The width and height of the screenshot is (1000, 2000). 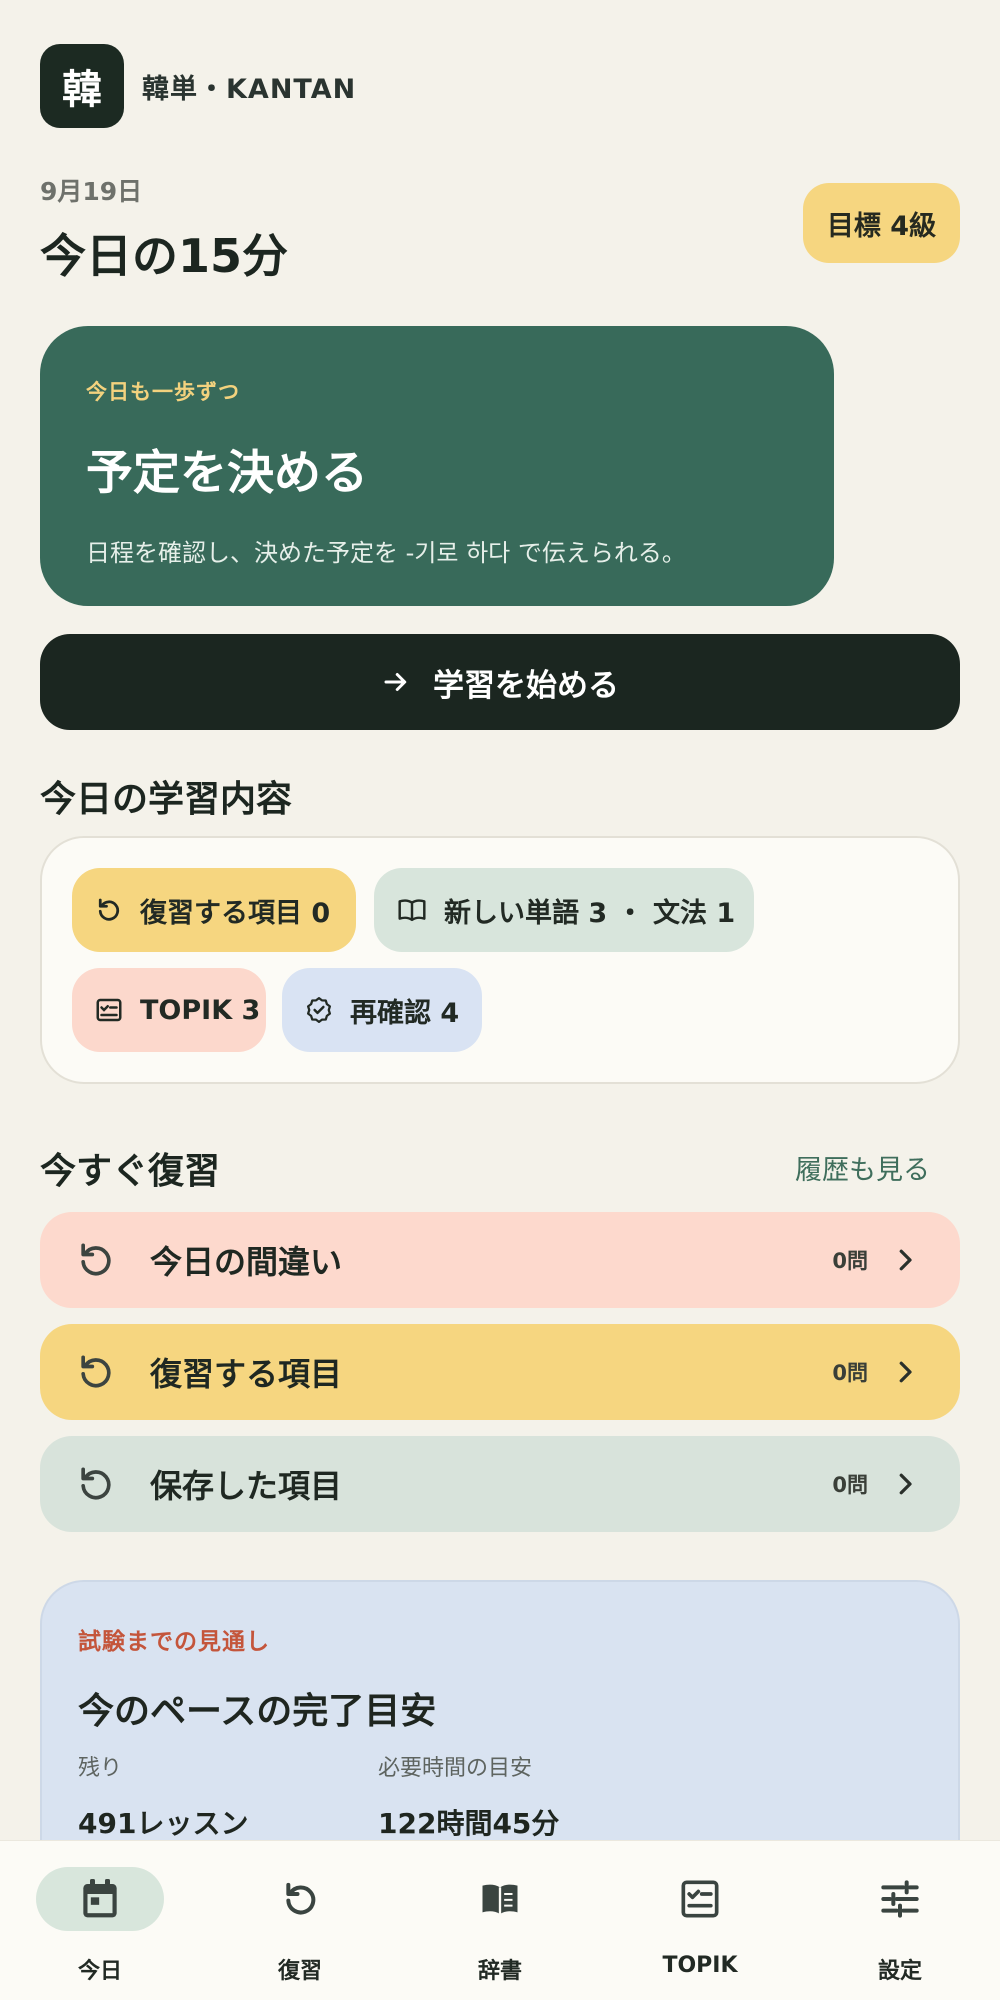 What do you see at coordinates (900, 1899) in the screenshot?
I see `sliders-icon` at bounding box center [900, 1899].